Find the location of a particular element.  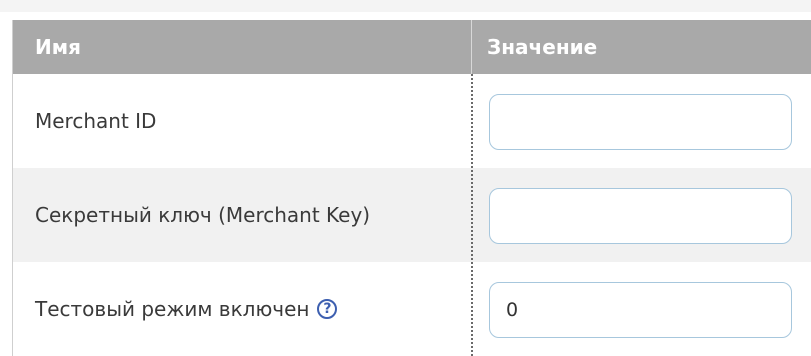

row-label-text: Тестовый режим включен is located at coordinates (172, 309).